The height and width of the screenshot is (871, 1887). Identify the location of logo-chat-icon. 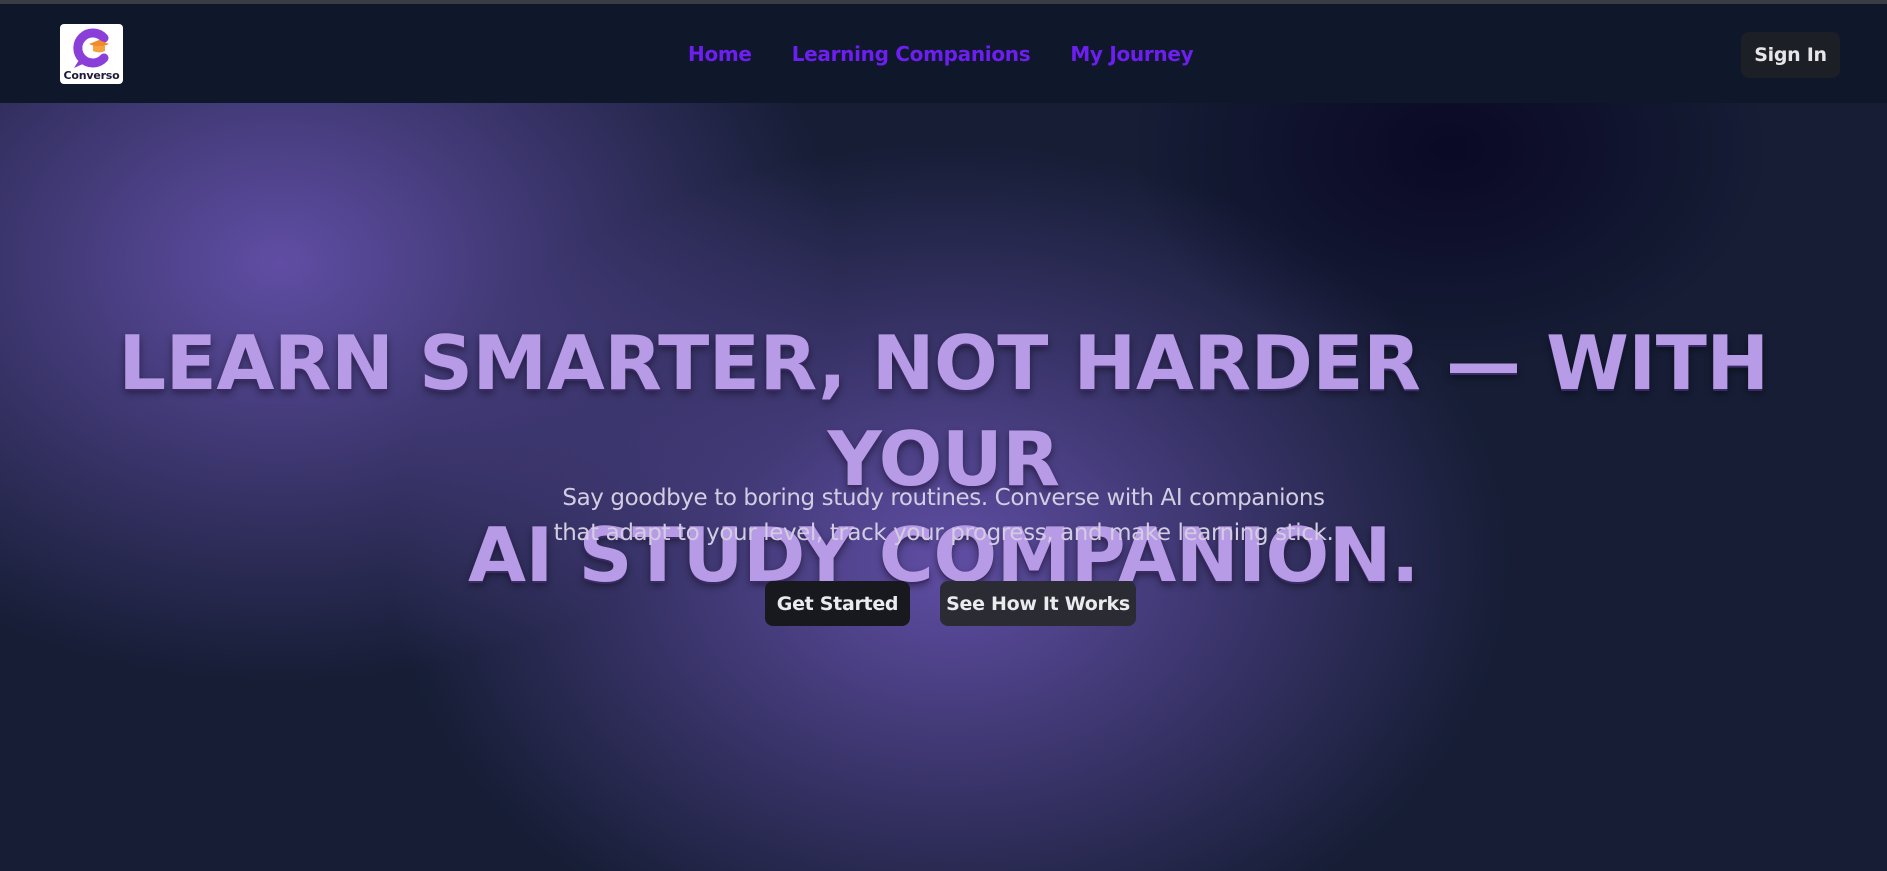
(91, 48).